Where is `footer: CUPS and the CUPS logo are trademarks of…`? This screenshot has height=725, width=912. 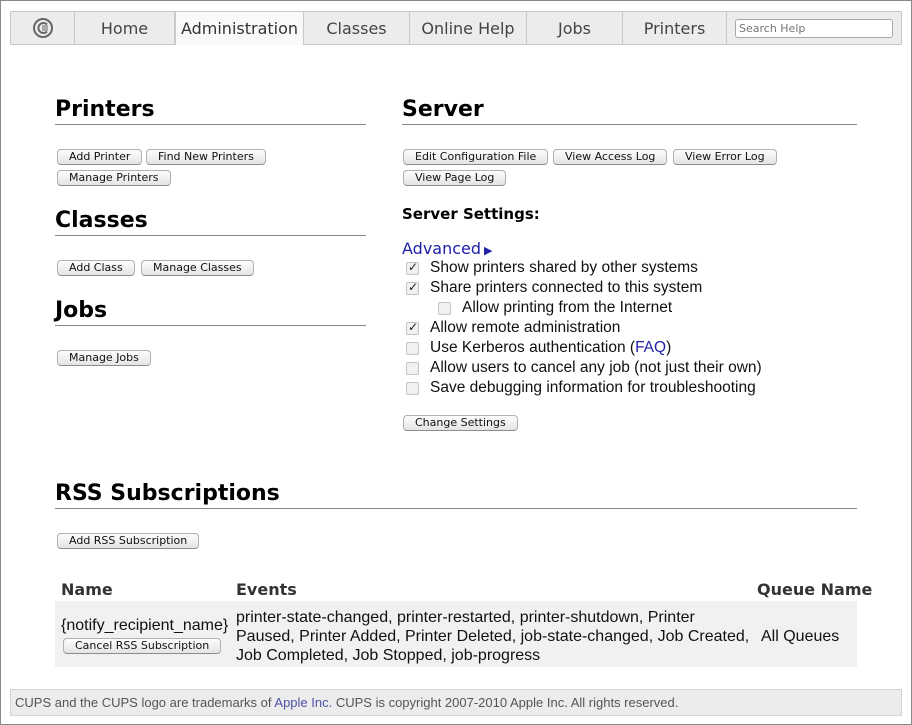 footer: CUPS and the CUPS logo are trademarks of… is located at coordinates (456, 702).